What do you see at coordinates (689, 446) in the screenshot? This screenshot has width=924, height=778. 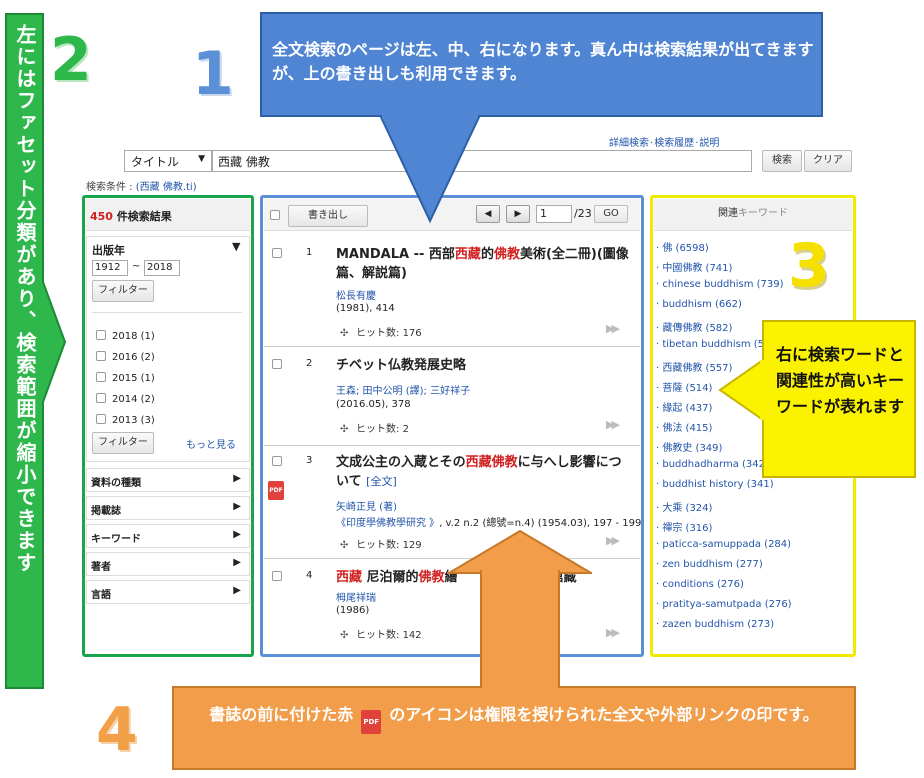 I see `keyword-item: · 佛教史 (349)` at bounding box center [689, 446].